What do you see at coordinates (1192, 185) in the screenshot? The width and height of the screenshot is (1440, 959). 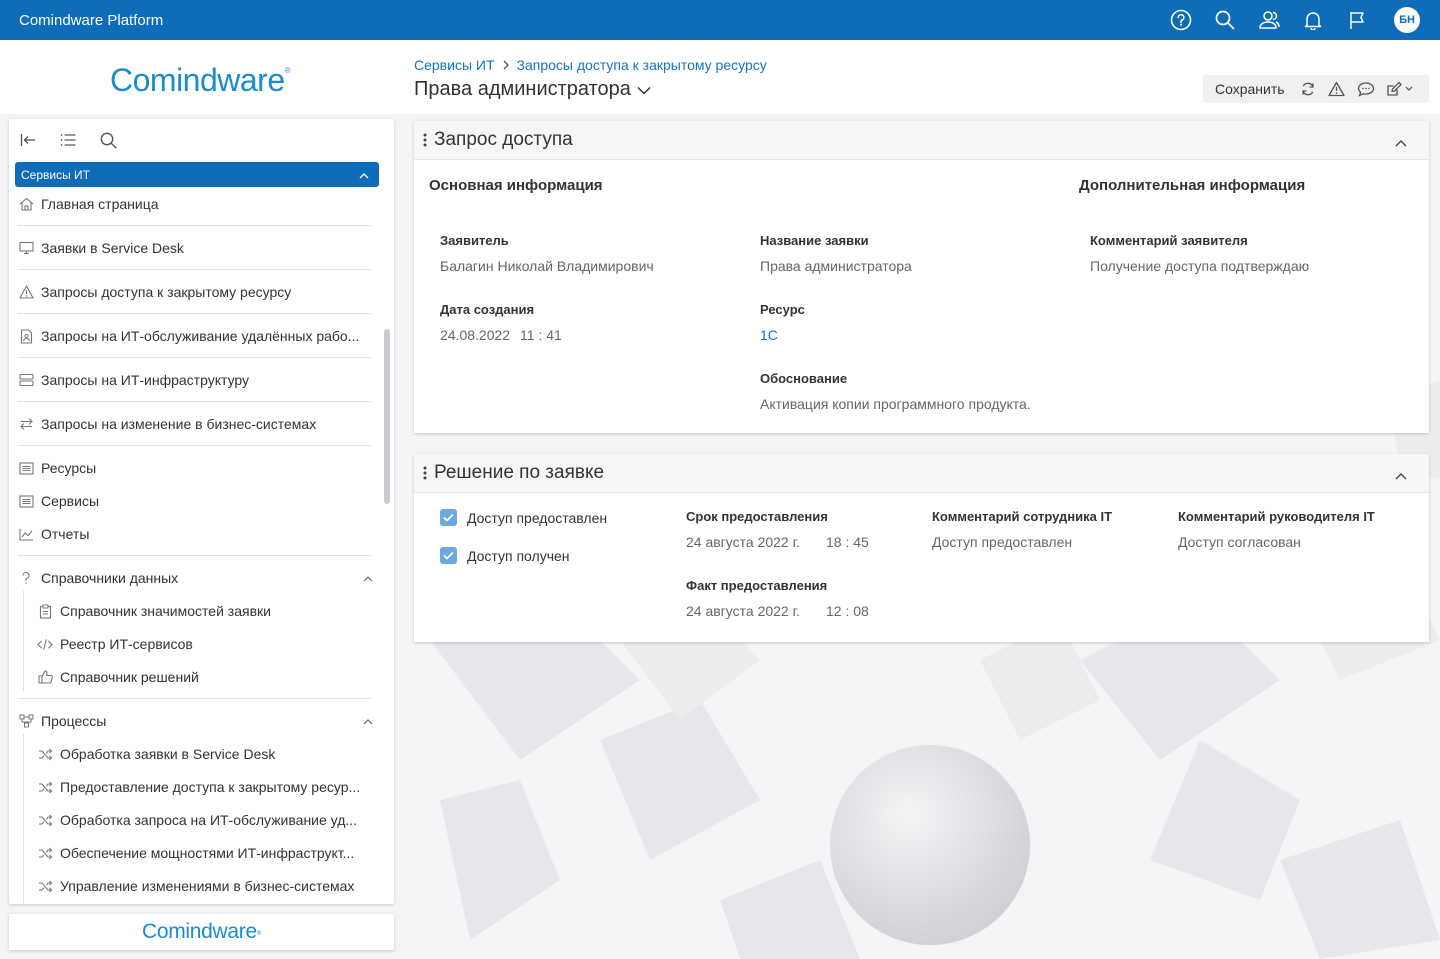 I see `extra-info-title: Дополнительная информация` at bounding box center [1192, 185].